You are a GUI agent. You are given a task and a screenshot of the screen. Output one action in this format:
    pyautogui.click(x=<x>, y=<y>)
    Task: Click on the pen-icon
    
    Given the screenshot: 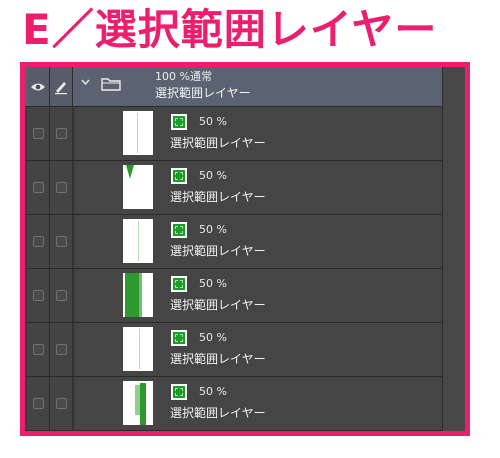 What is the action you would take?
    pyautogui.click(x=61, y=87)
    